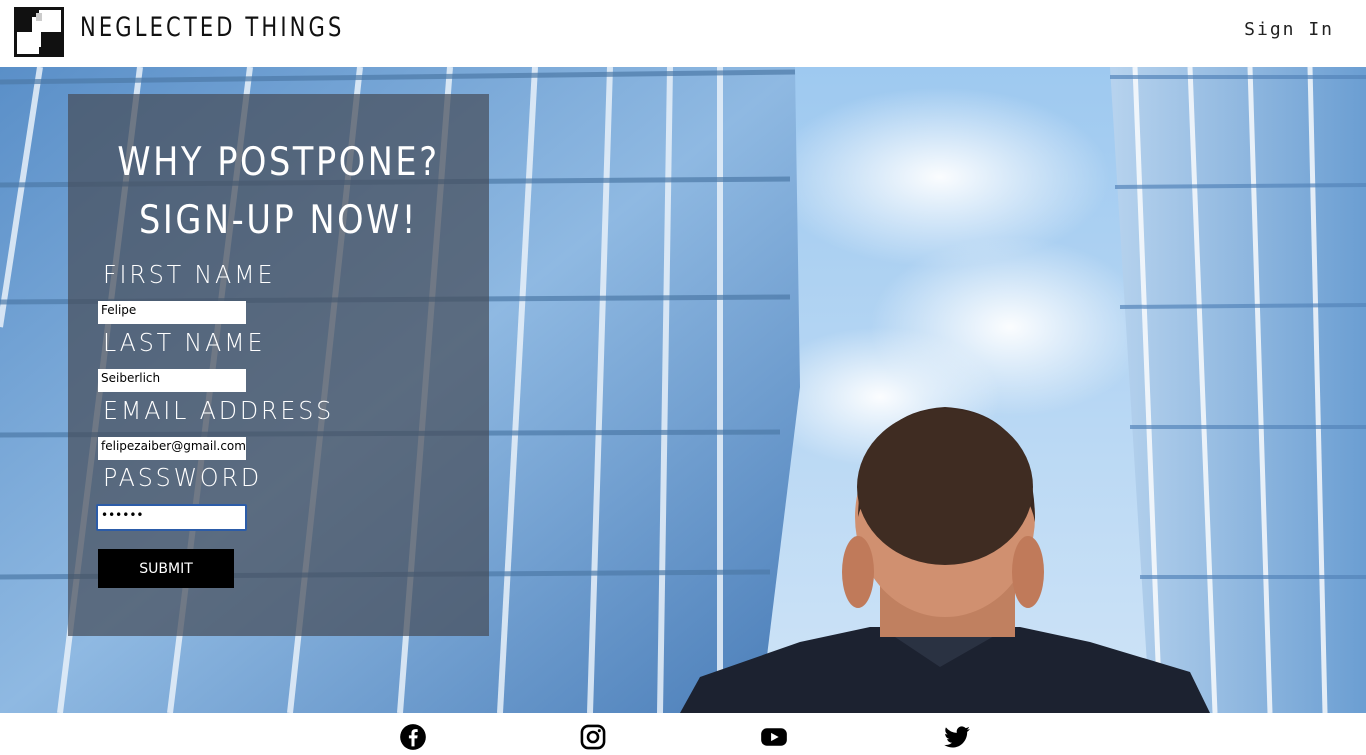 Image resolution: width=1366 pixels, height=755 pixels. I want to click on sign-in-link: Sign In, so click(1289, 29).